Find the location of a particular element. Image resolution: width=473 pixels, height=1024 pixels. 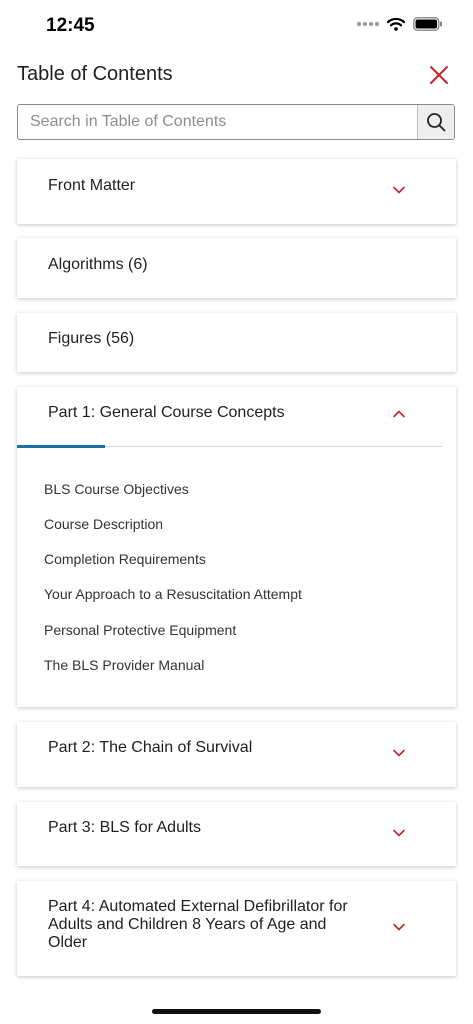

section-label: Front Matter is located at coordinates (92, 185).